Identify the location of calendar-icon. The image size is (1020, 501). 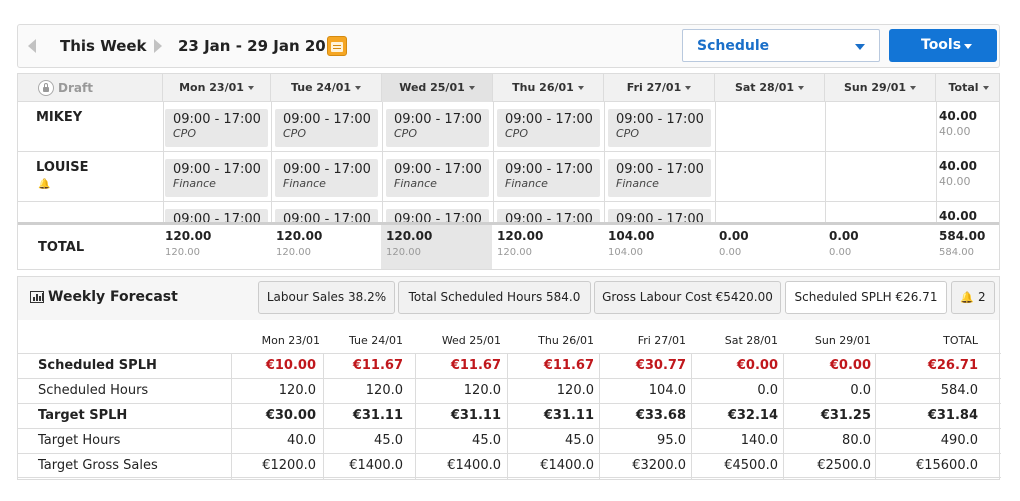
(337, 46).